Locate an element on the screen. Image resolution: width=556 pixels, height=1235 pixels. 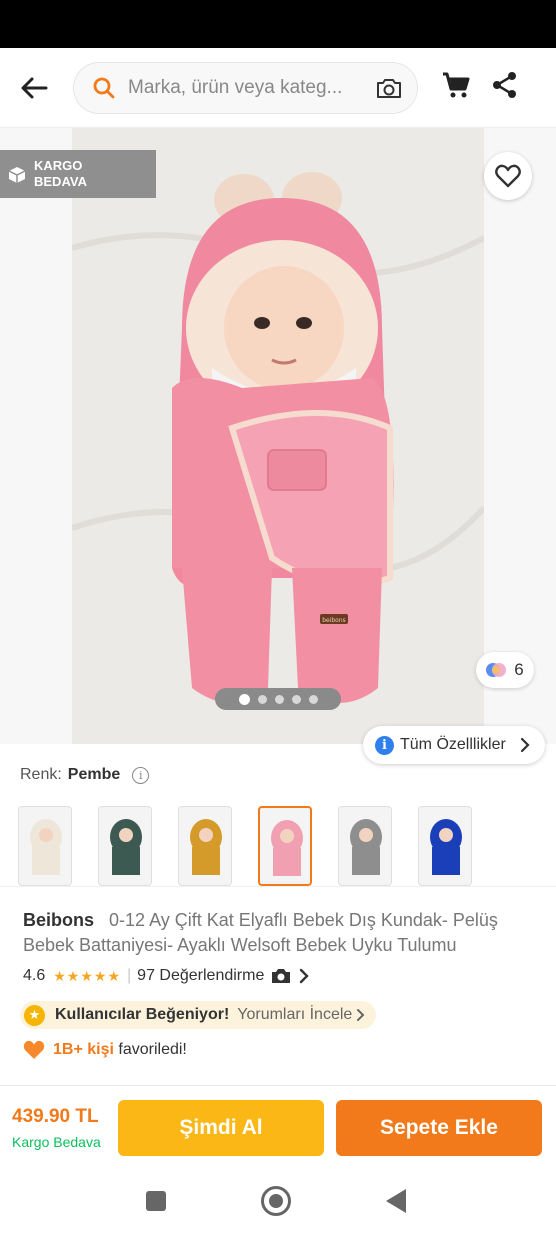
product-tag: beibons is located at coordinates (334, 620).